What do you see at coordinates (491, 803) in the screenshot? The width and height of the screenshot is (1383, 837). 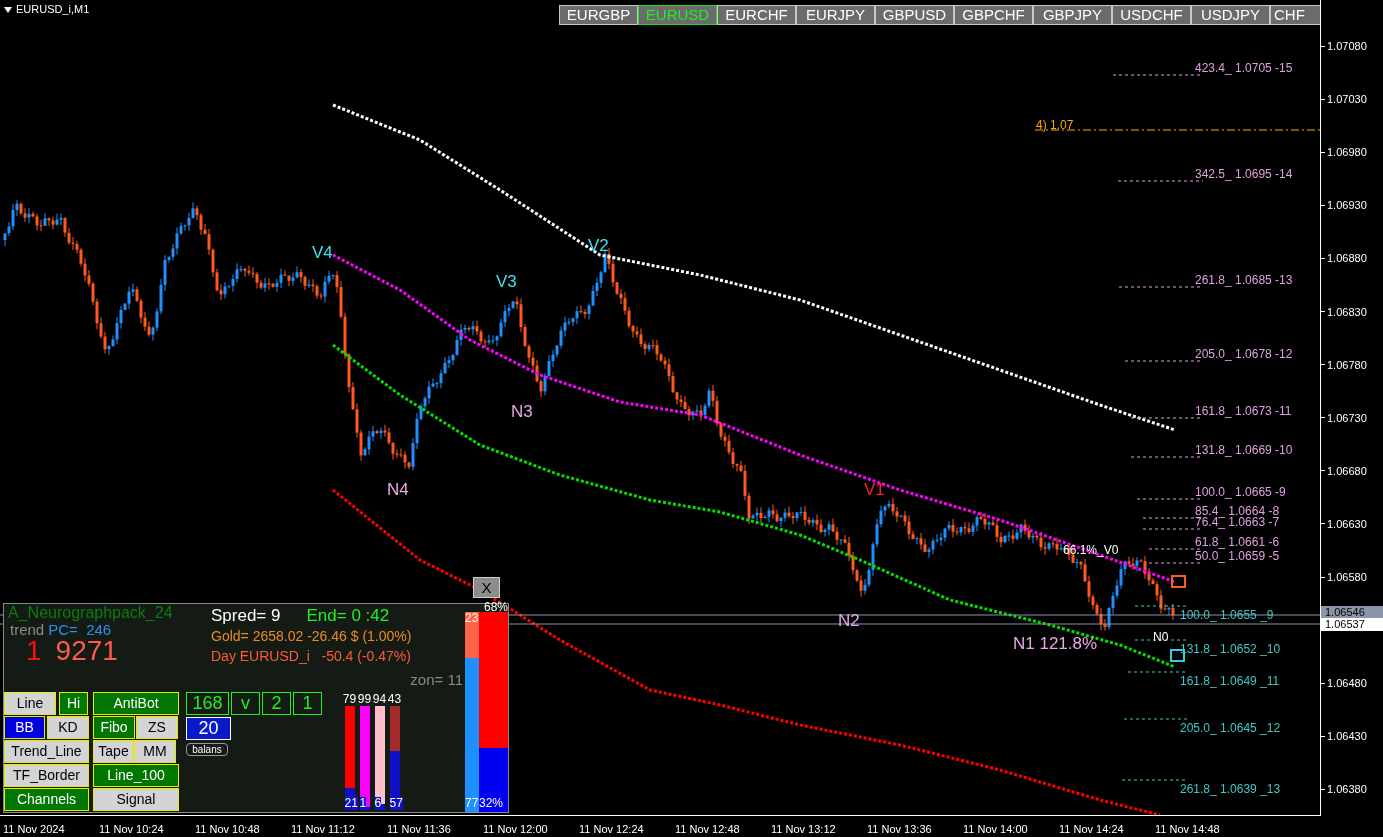 I see `bar-percent-label: 32%` at bounding box center [491, 803].